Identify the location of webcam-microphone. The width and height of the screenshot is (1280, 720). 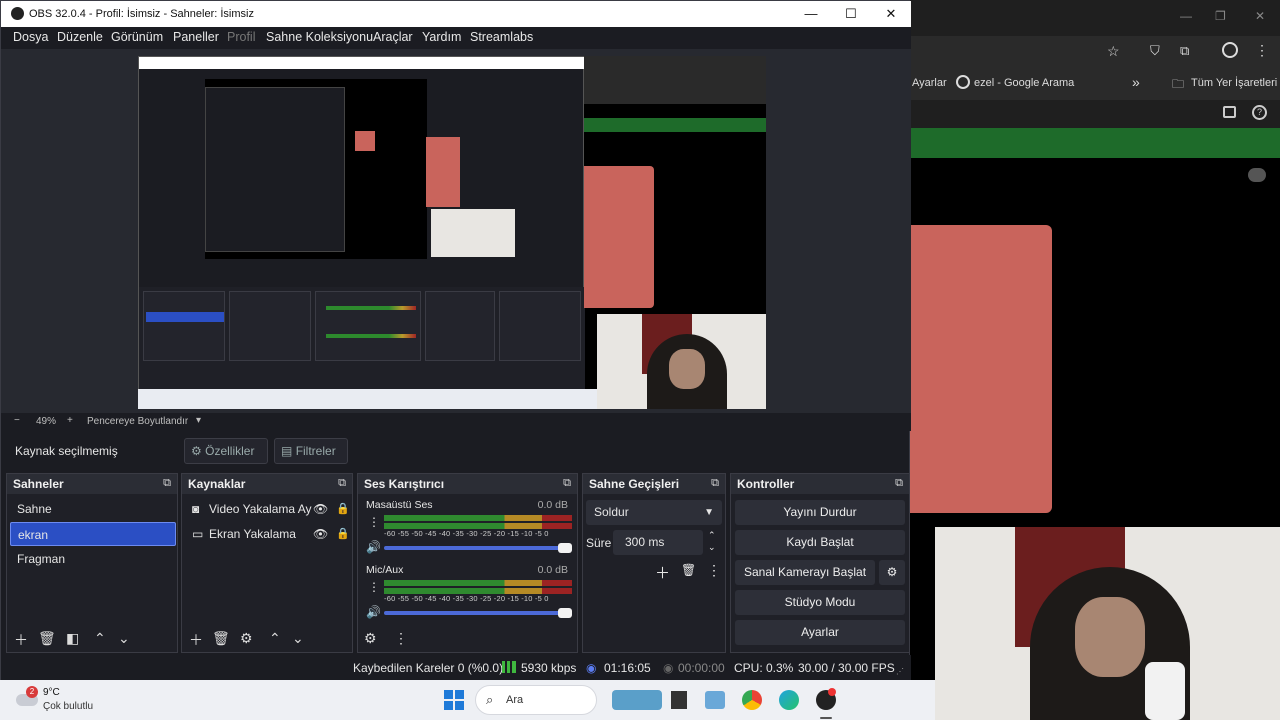
(1165, 691).